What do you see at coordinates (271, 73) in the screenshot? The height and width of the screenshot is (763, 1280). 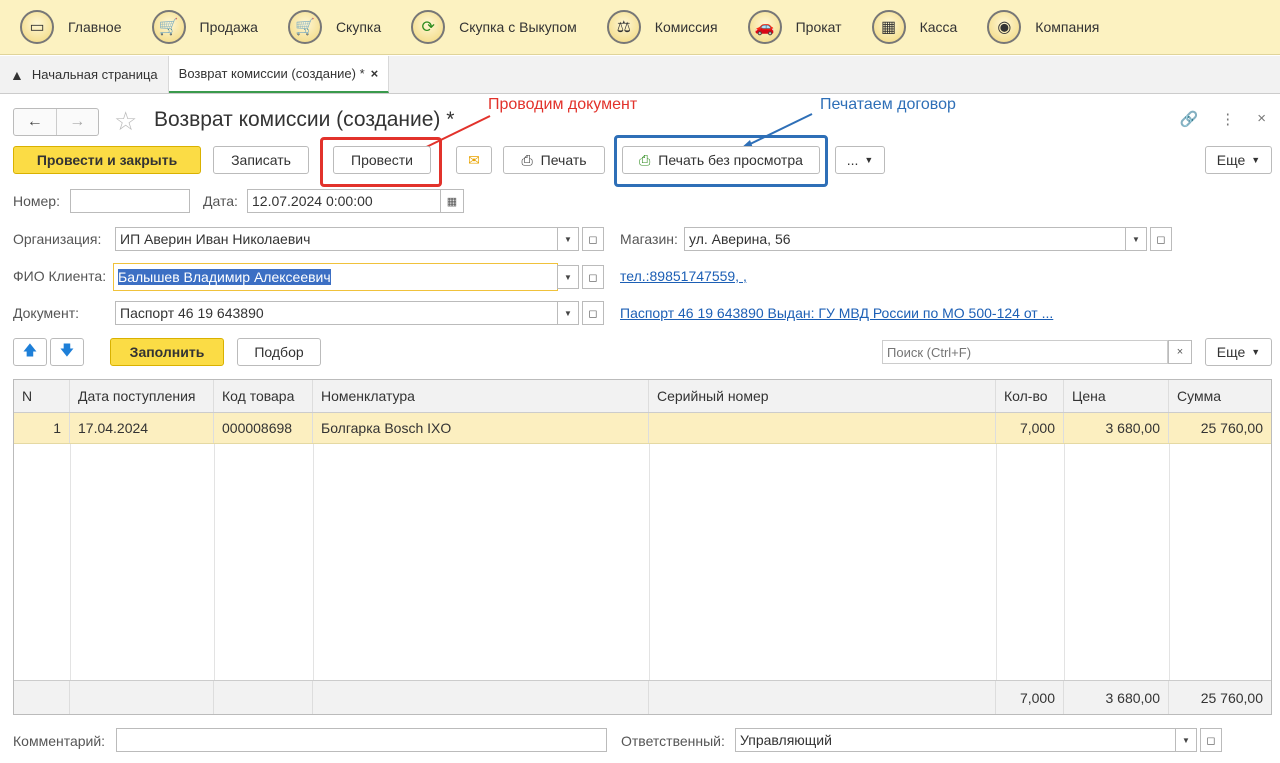 I see `tab-label: Возврат комиссии (создание) *` at bounding box center [271, 73].